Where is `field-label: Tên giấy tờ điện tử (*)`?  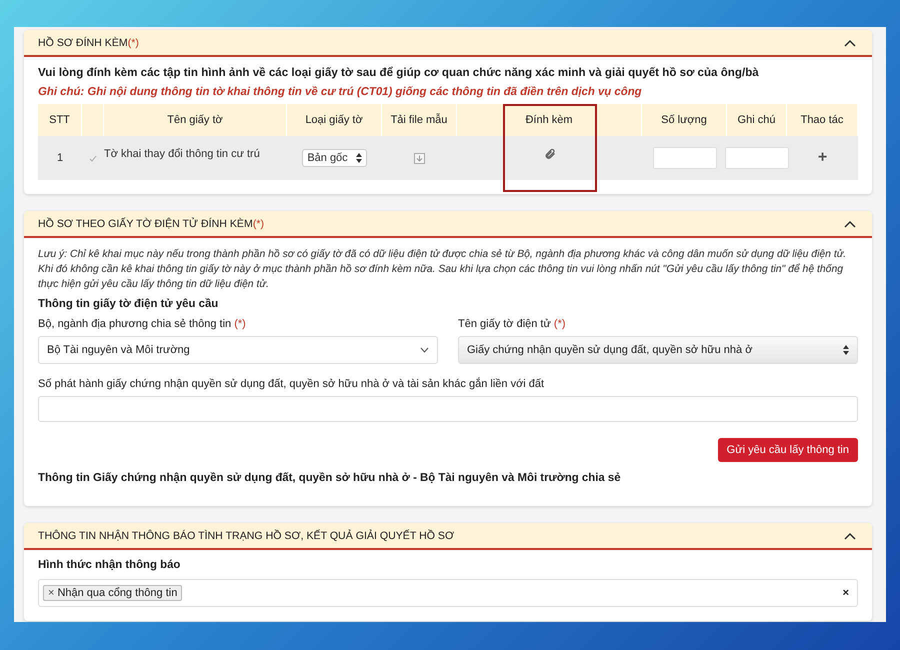 field-label: Tên giấy tờ điện tử (*) is located at coordinates (512, 324).